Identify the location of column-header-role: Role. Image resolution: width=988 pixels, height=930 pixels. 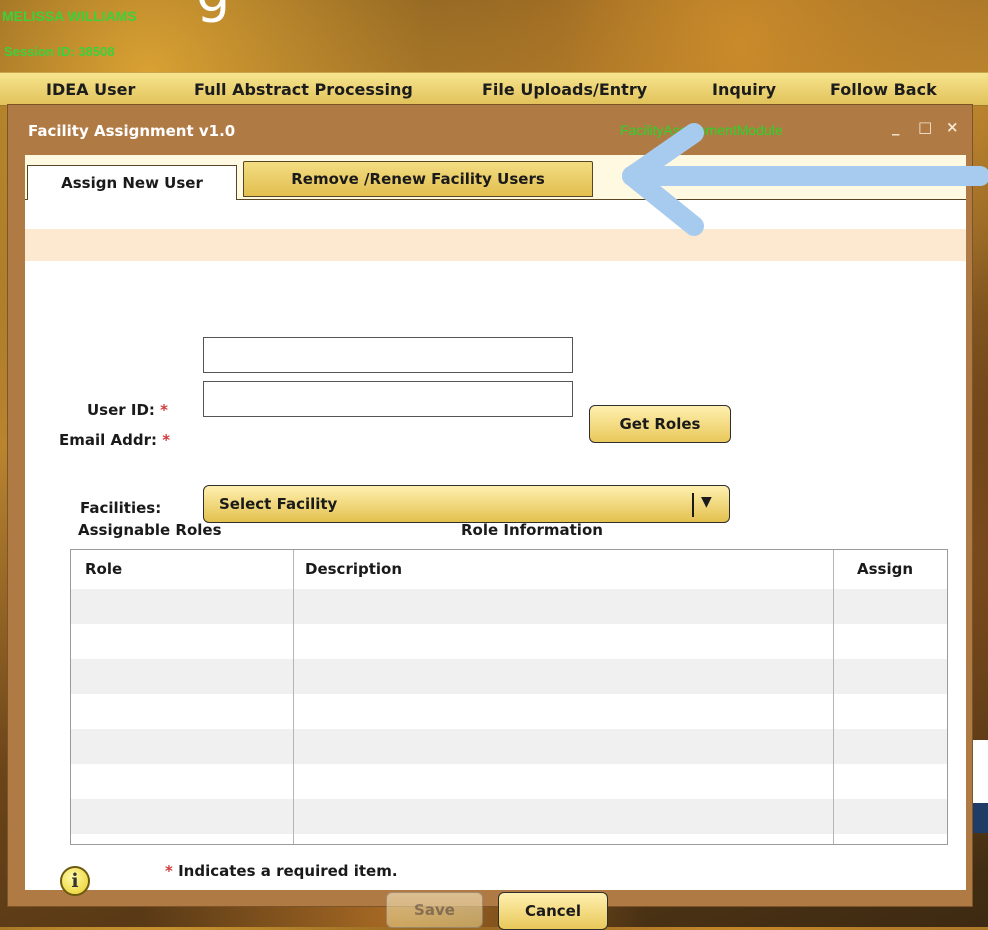
(103, 569).